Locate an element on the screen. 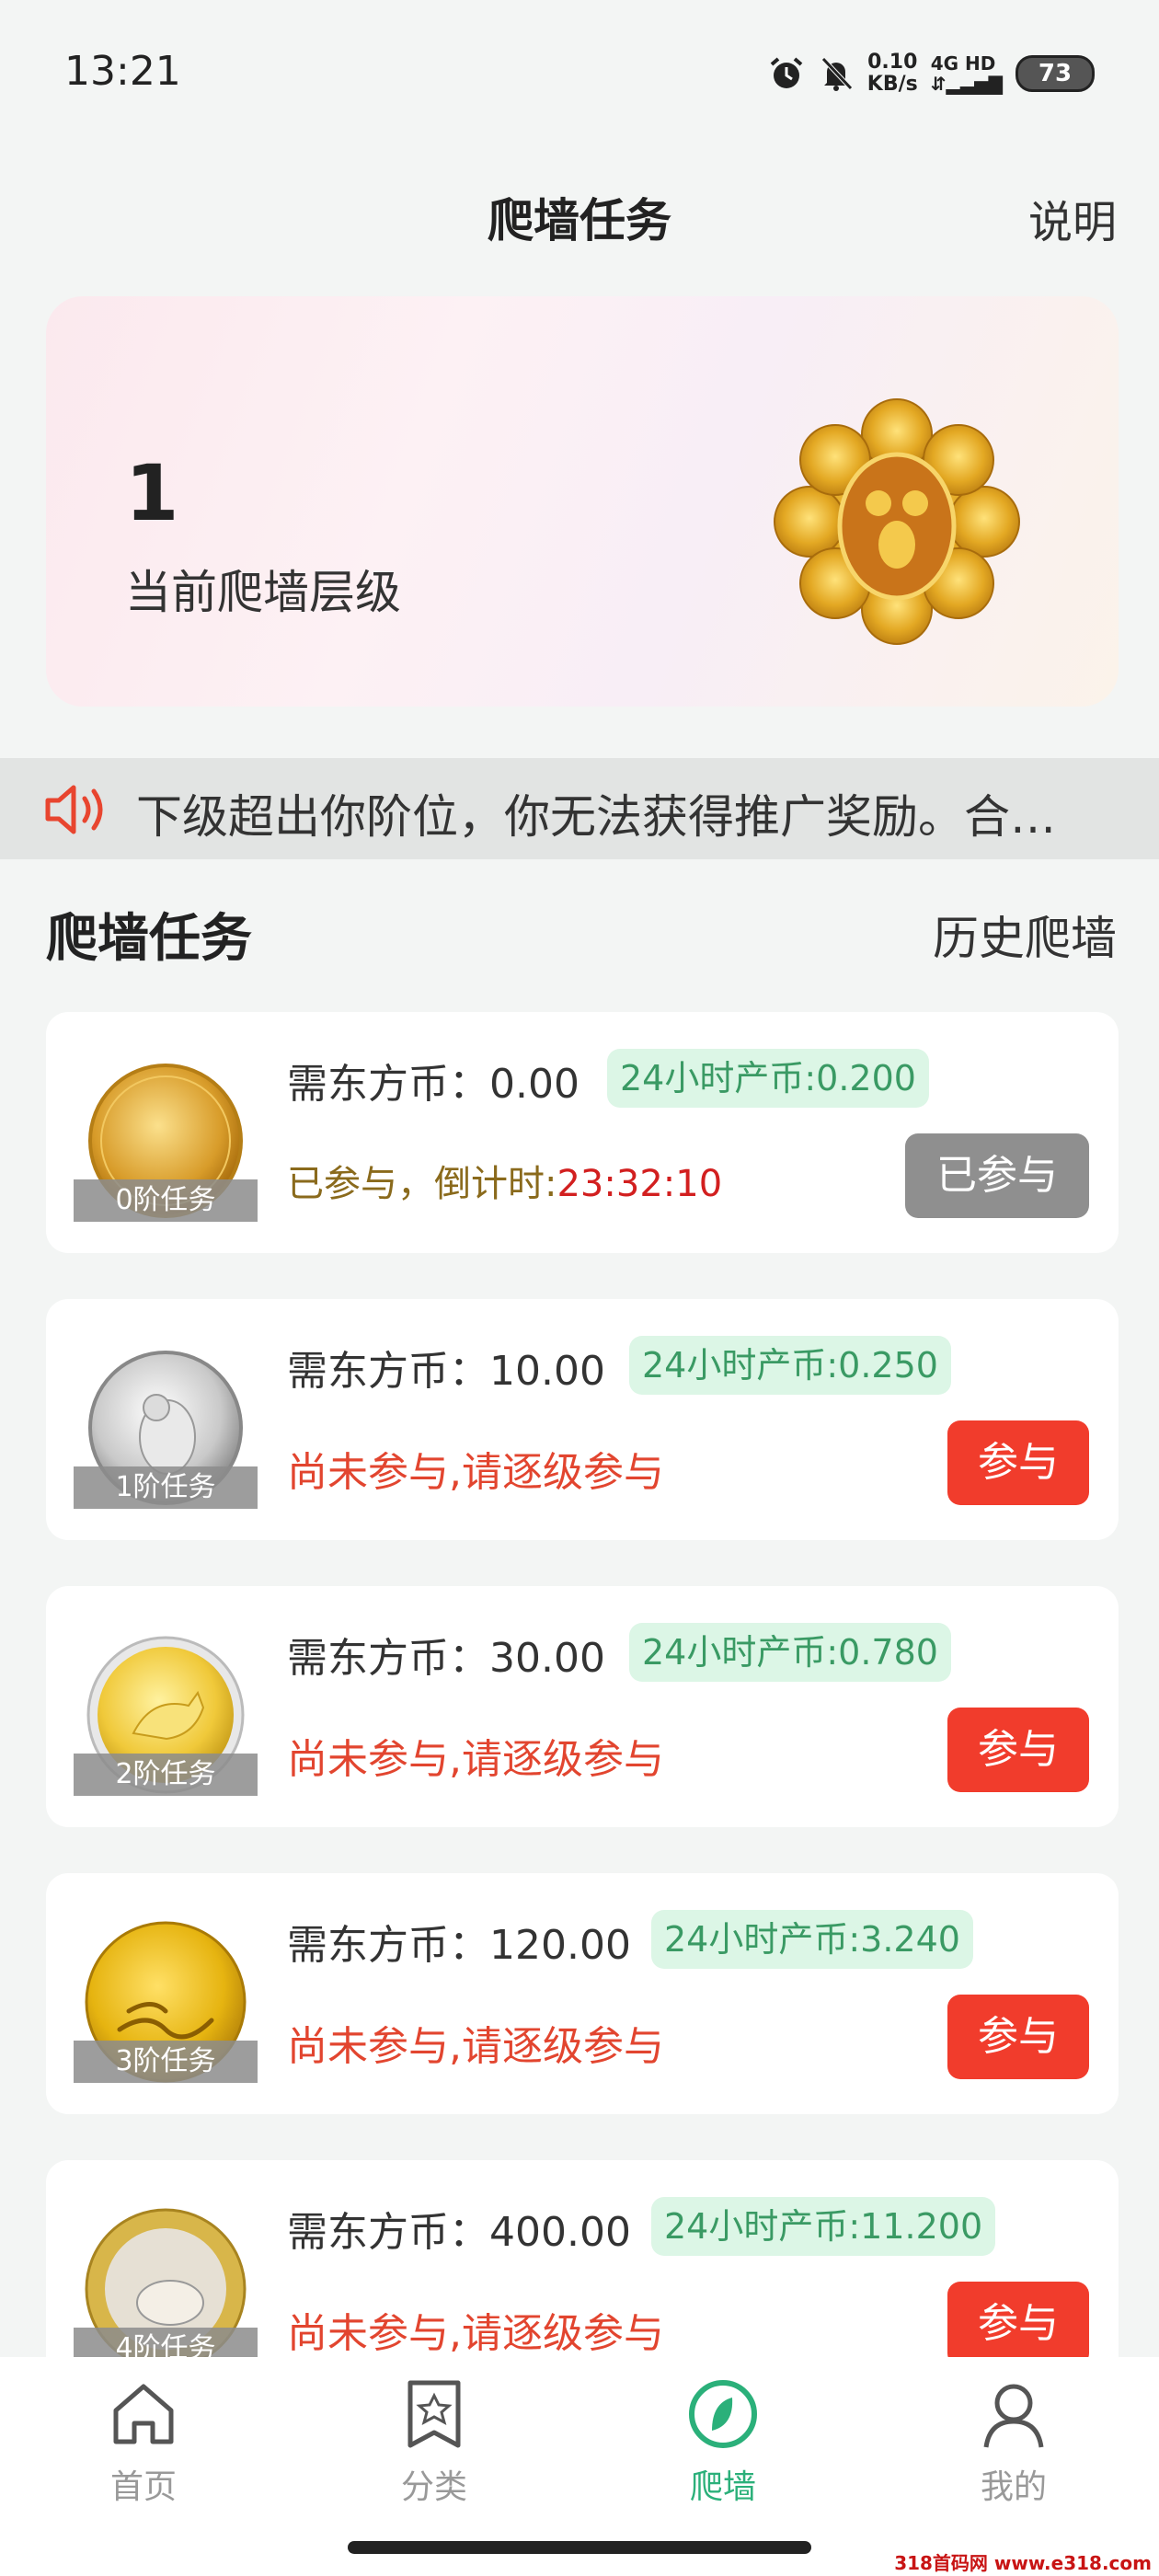 The width and height of the screenshot is (1159, 2576). category-icon is located at coordinates (434, 2414).